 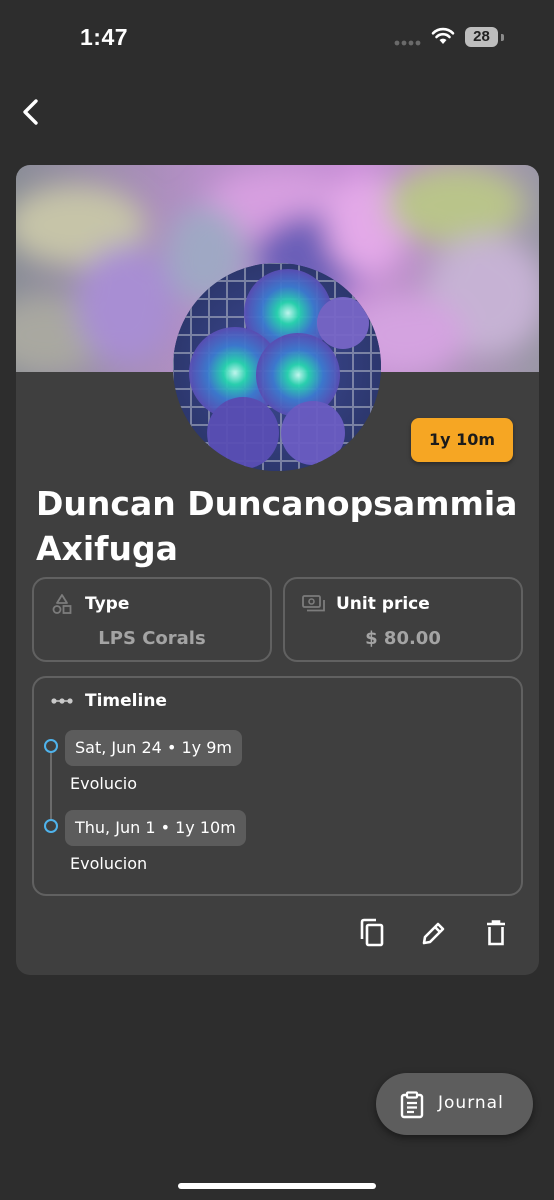 I want to click on age-badge: 1y 10m, so click(x=462, y=440).